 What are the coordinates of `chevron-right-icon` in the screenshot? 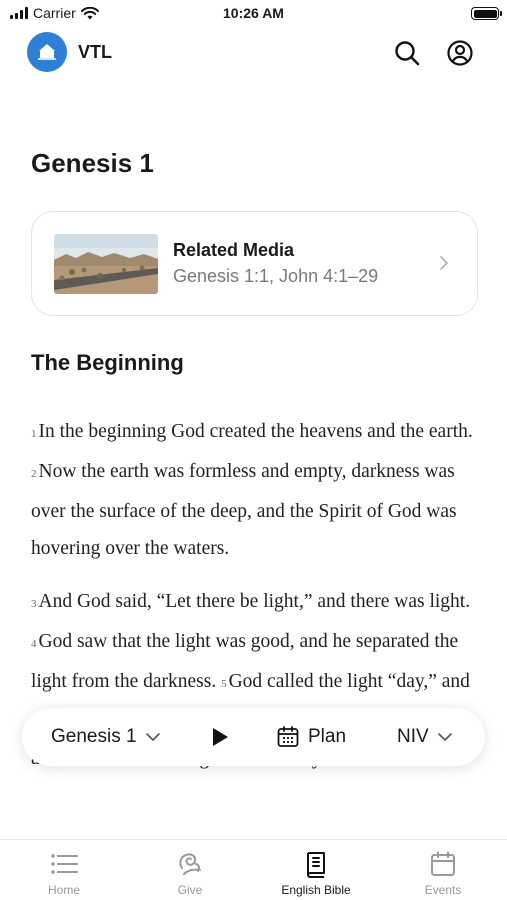 It's located at (444, 263).